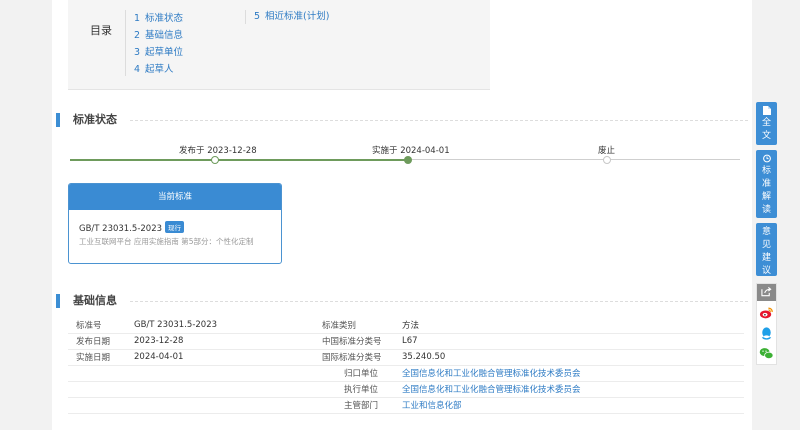 Image resolution: width=800 pixels, height=430 pixels. Describe the element at coordinates (95, 300) in the screenshot. I see `section-title: 基础信息` at that location.